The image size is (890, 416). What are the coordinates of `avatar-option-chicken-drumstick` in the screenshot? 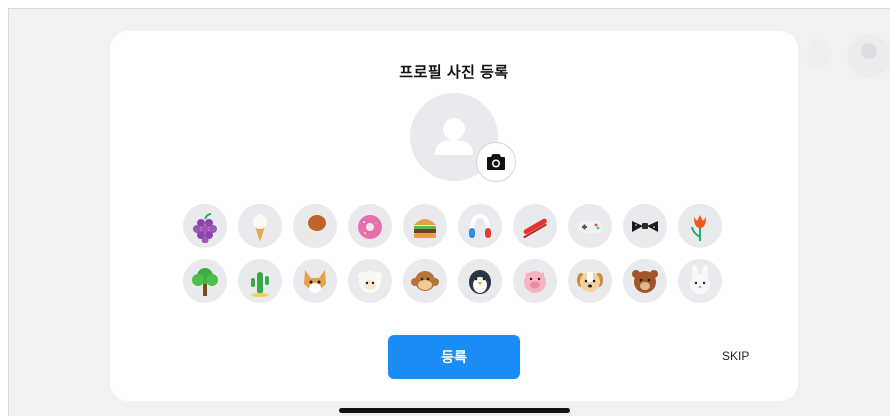 It's located at (315, 226).